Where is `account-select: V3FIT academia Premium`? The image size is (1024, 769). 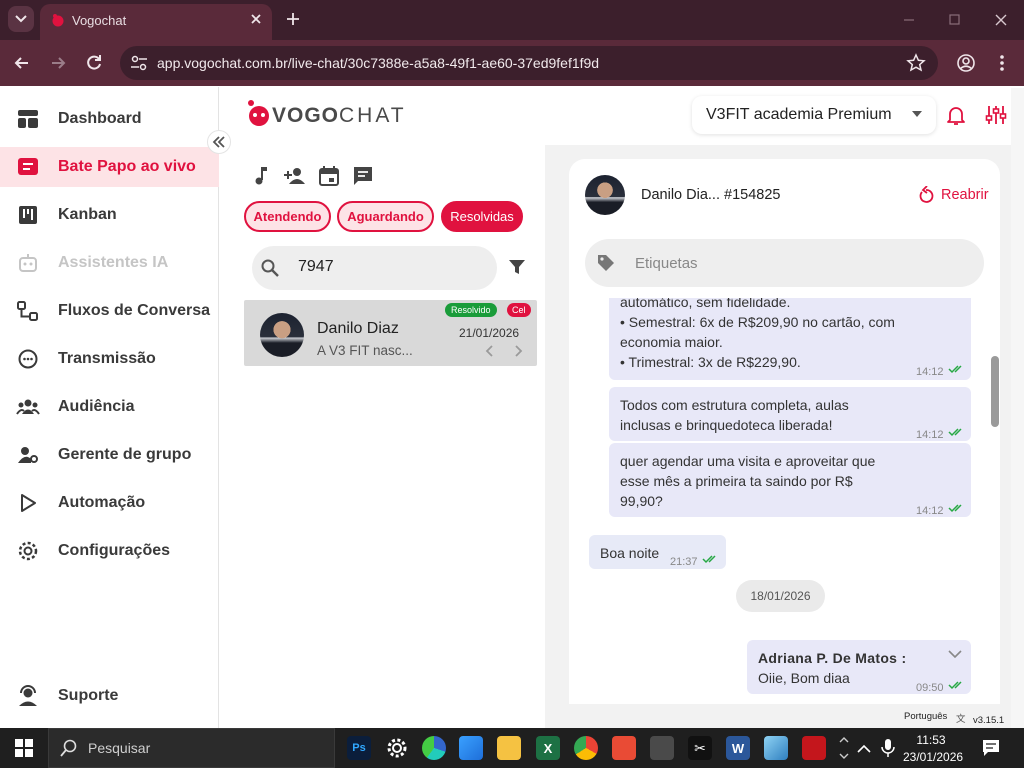 account-select: V3FIT academia Premium is located at coordinates (814, 115).